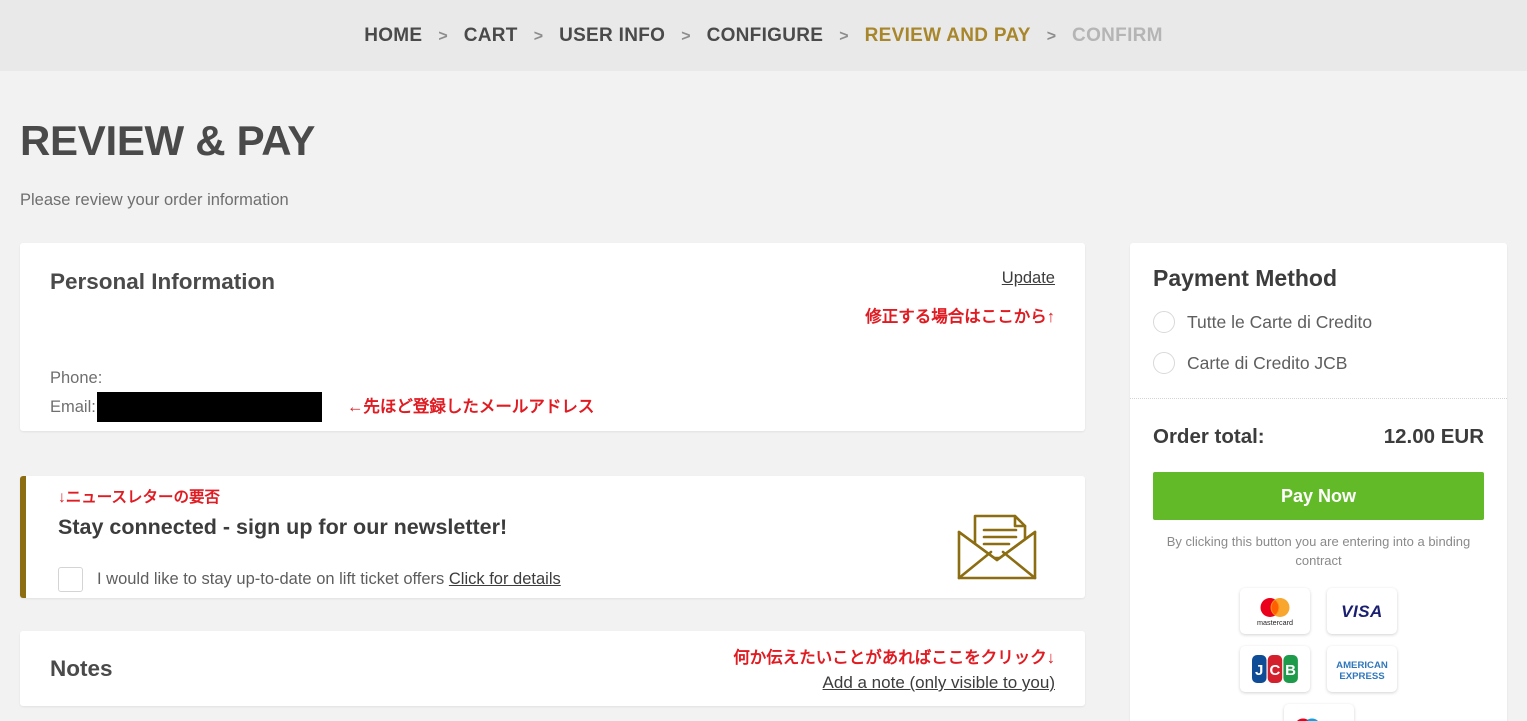  Describe the element at coordinates (1318, 712) in the screenshot. I see `maestro-logo: maestro` at that location.